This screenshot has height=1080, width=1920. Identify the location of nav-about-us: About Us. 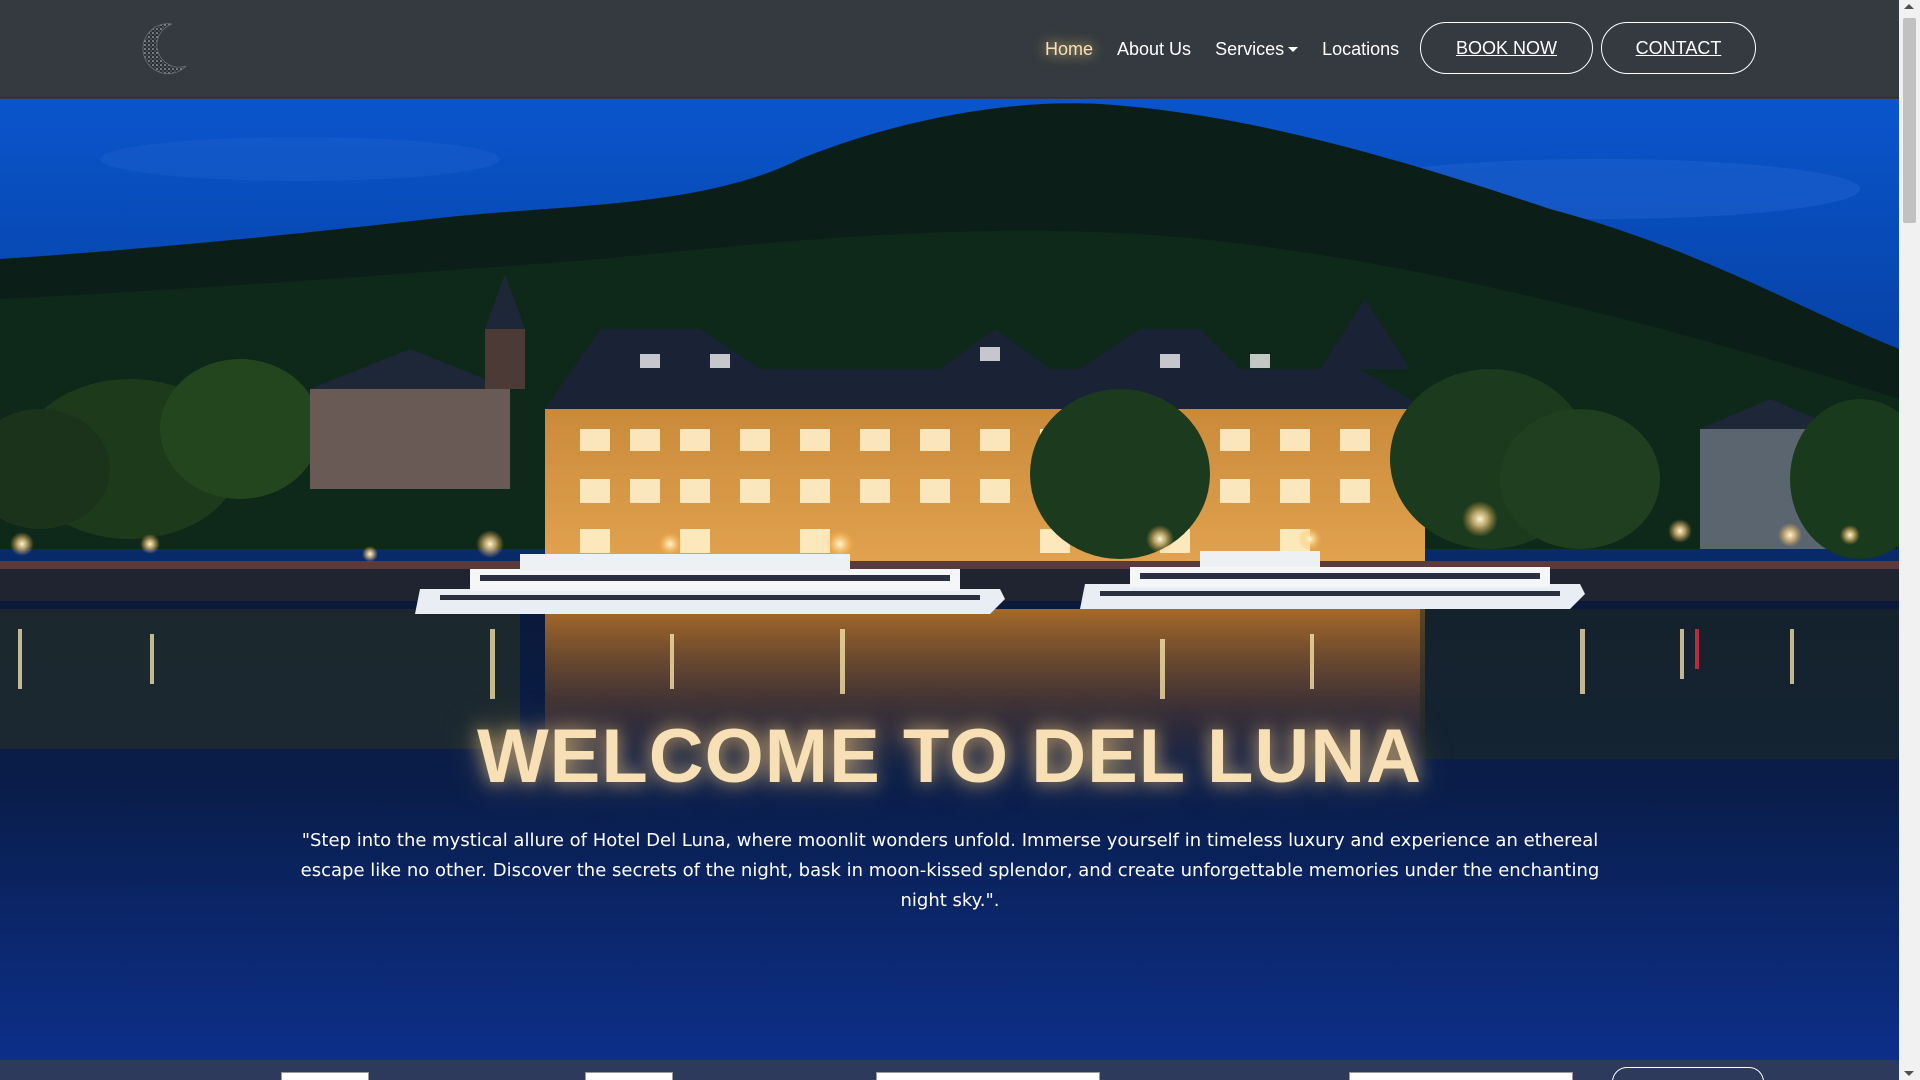
(1154, 49).